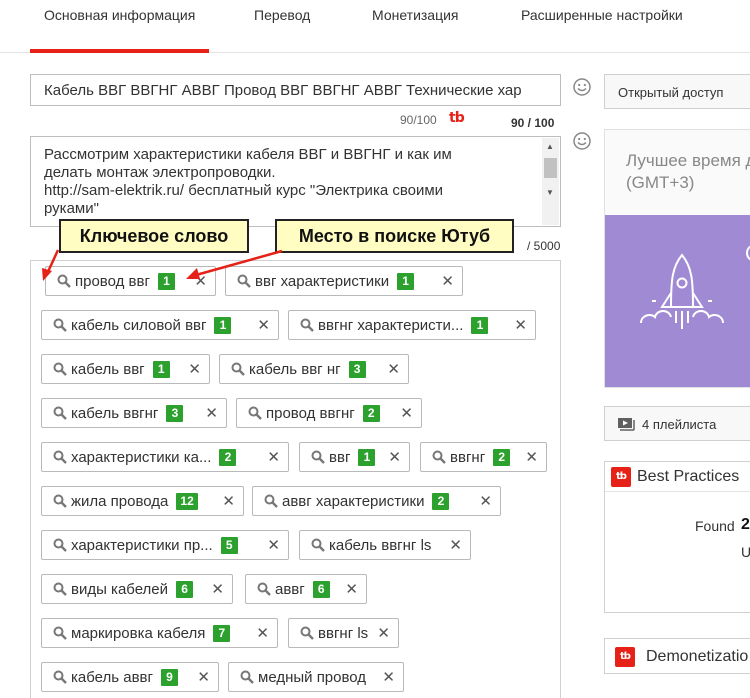 The image size is (750, 698). I want to click on demonetization-title: Demonetizatio, so click(697, 656).